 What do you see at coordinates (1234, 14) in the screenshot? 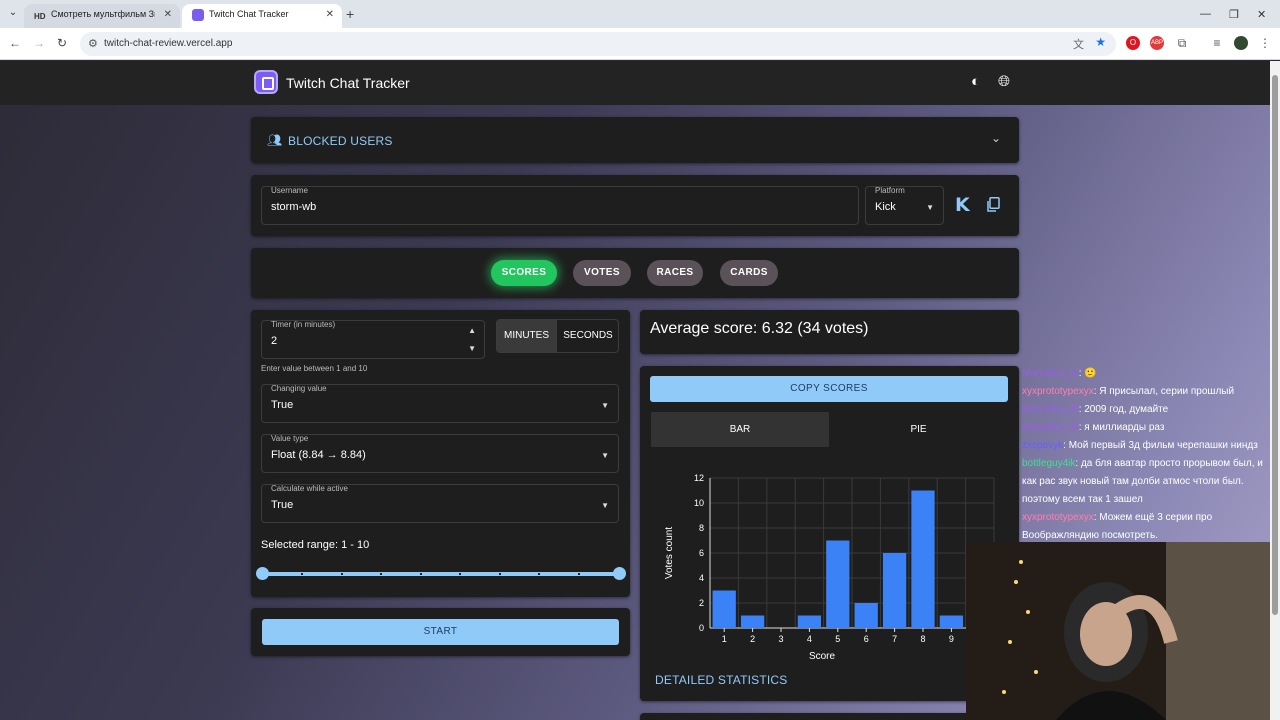
I see `restore-icon: ❐` at bounding box center [1234, 14].